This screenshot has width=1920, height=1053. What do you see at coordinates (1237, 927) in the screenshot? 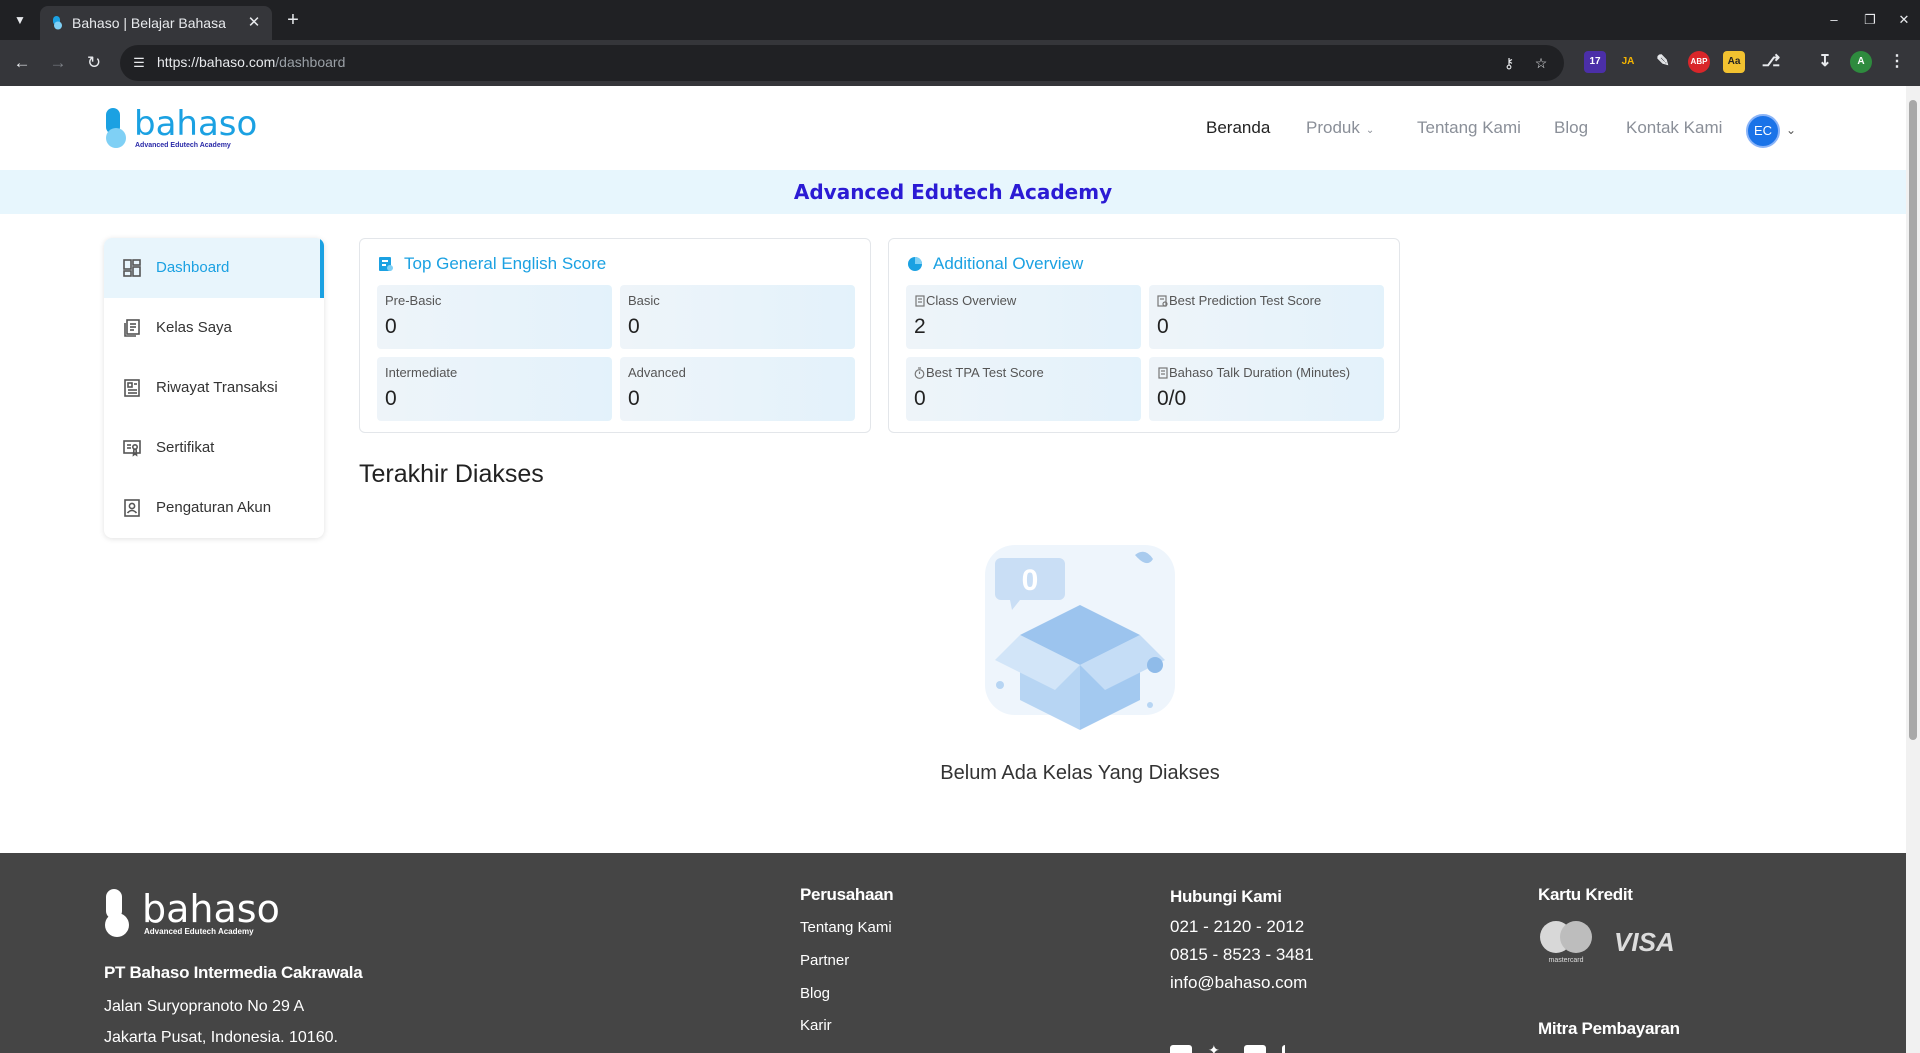
I see `footer-phone: 021 - 2120 - 2012` at bounding box center [1237, 927].